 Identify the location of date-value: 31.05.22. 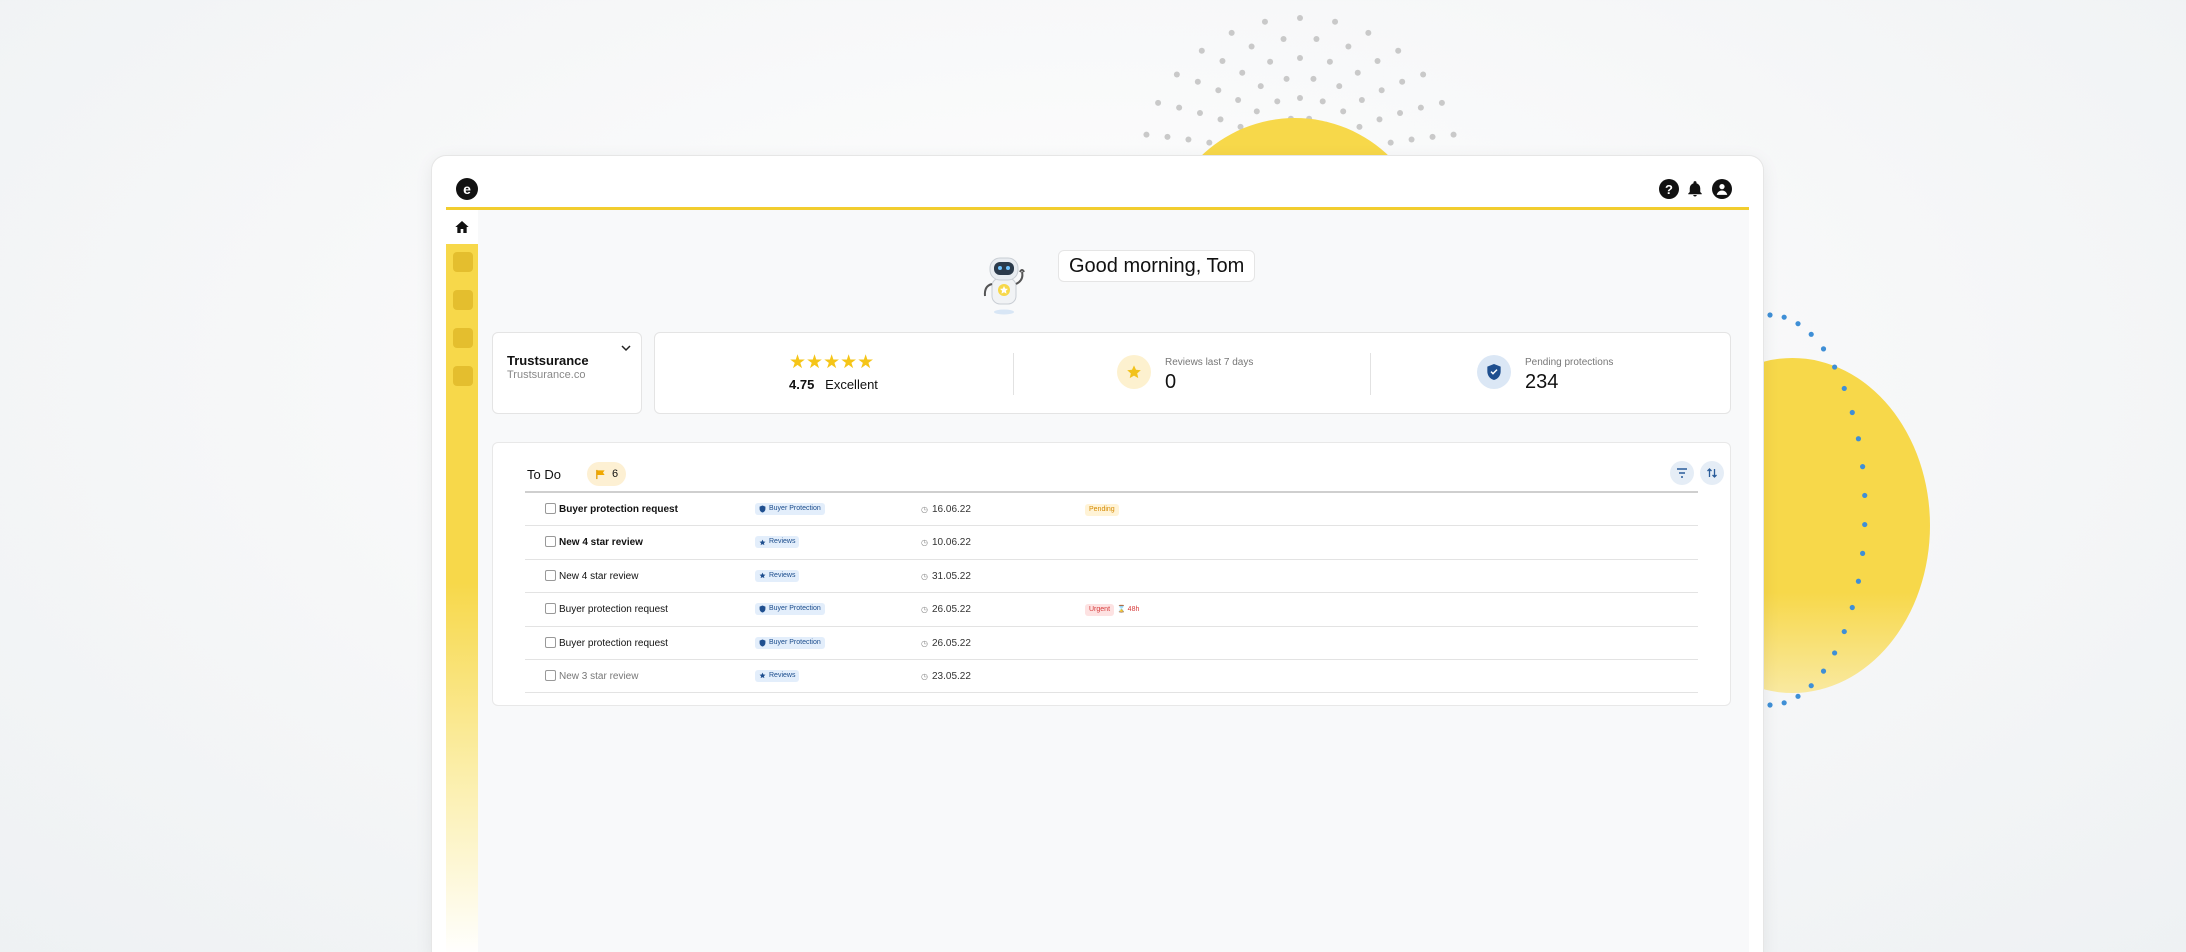
(951, 576).